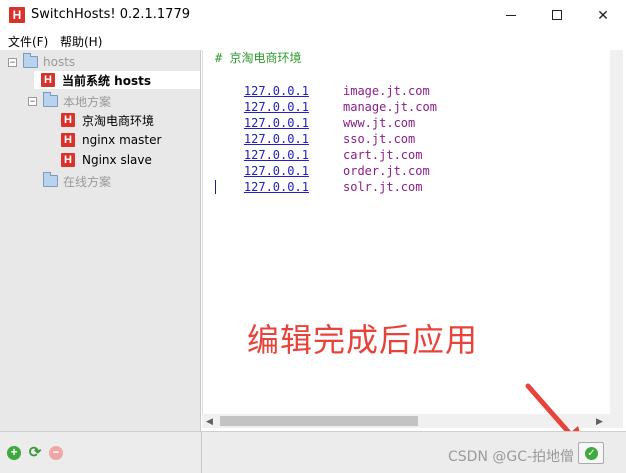 The height and width of the screenshot is (473, 626). What do you see at coordinates (59, 62) in the screenshot?
I see `tree-label: hosts` at bounding box center [59, 62].